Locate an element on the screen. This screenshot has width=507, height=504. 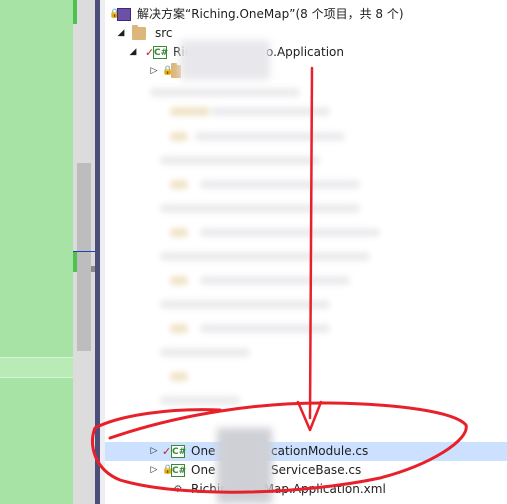
tree-row-properties: ▷ 🔒 is located at coordinates (306, 71).